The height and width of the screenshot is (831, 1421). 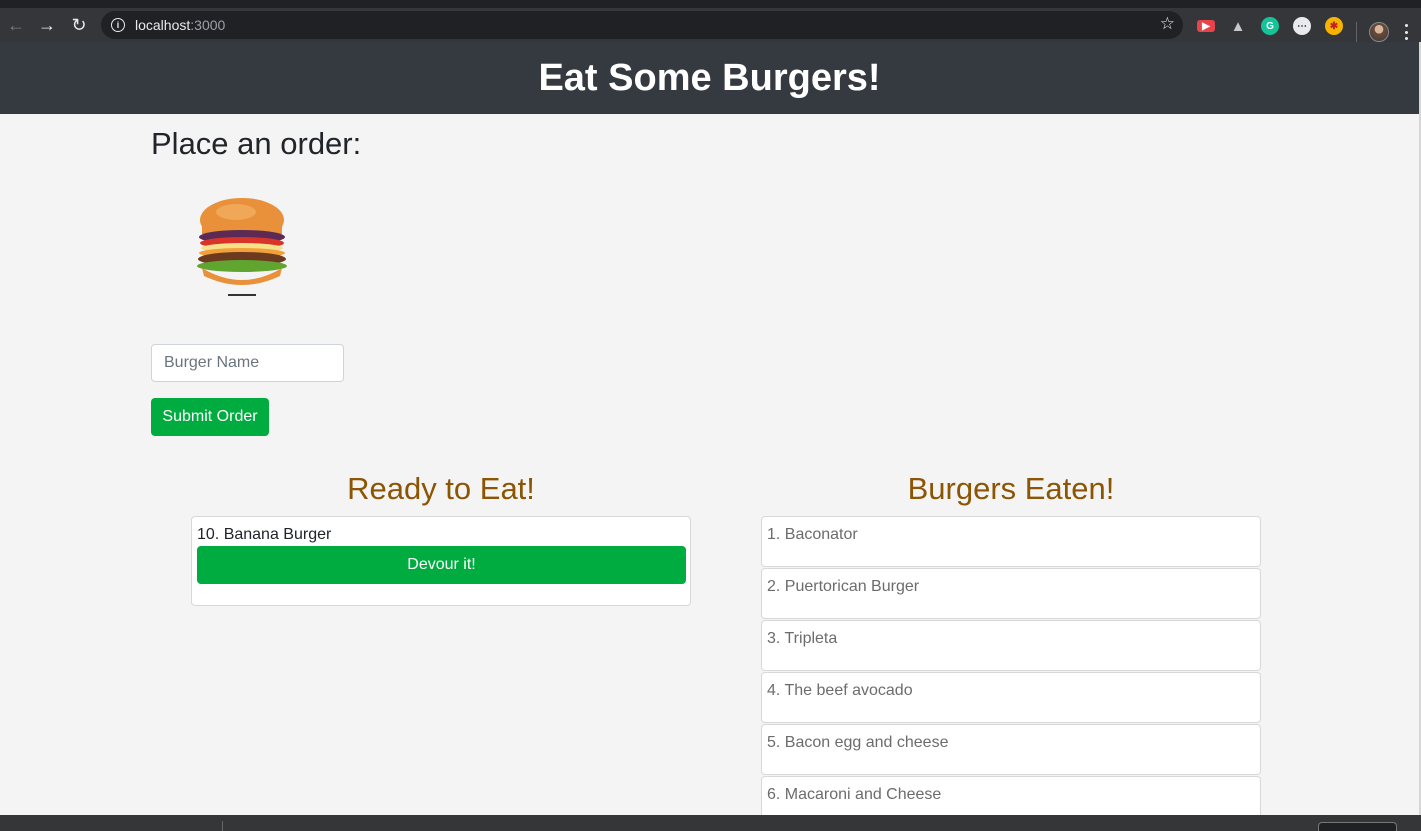 What do you see at coordinates (1011, 541) in the screenshot?
I see `list-item: 1. Baconator` at bounding box center [1011, 541].